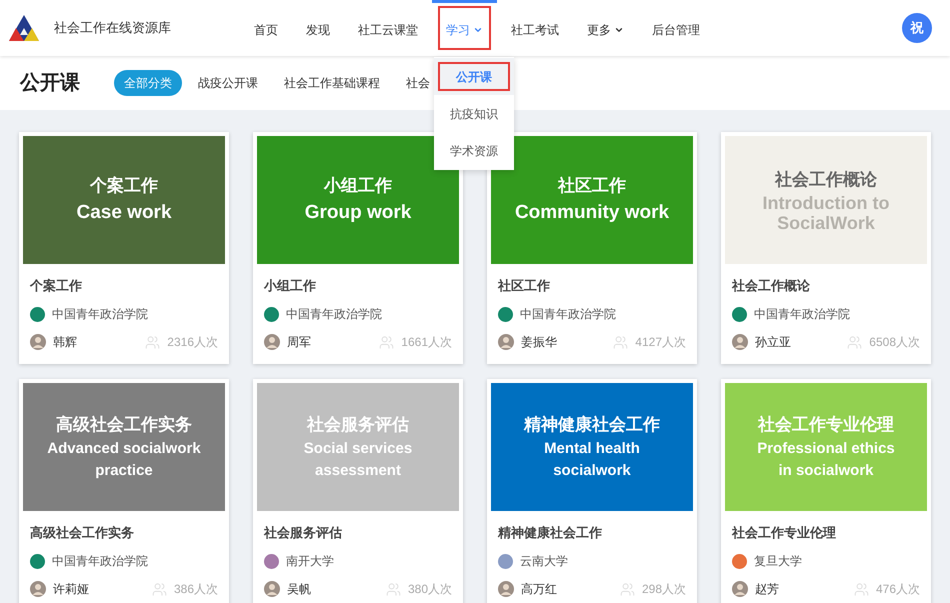  Describe the element at coordinates (773, 342) in the screenshot. I see `teacher-name: 孙立亚` at that location.